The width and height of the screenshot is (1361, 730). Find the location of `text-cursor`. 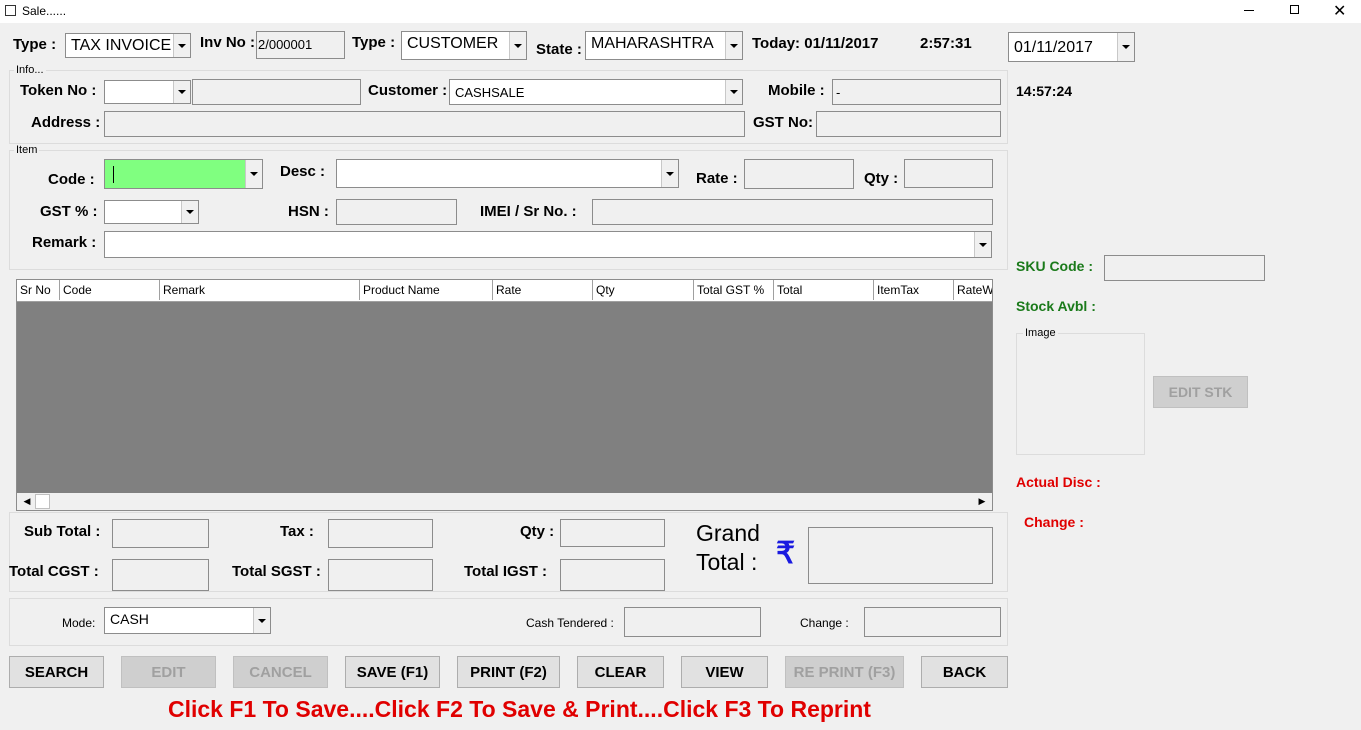

text-cursor is located at coordinates (113, 174).